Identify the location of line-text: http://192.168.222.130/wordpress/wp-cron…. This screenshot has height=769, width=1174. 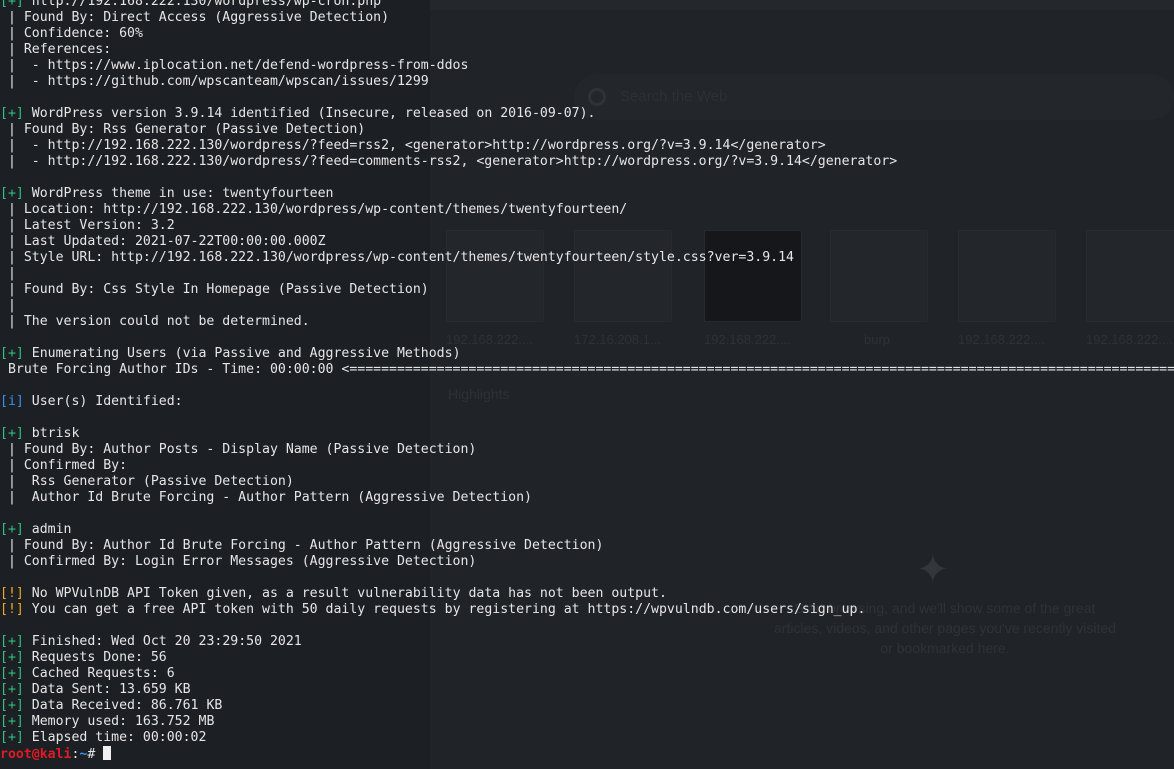
(202, 4).